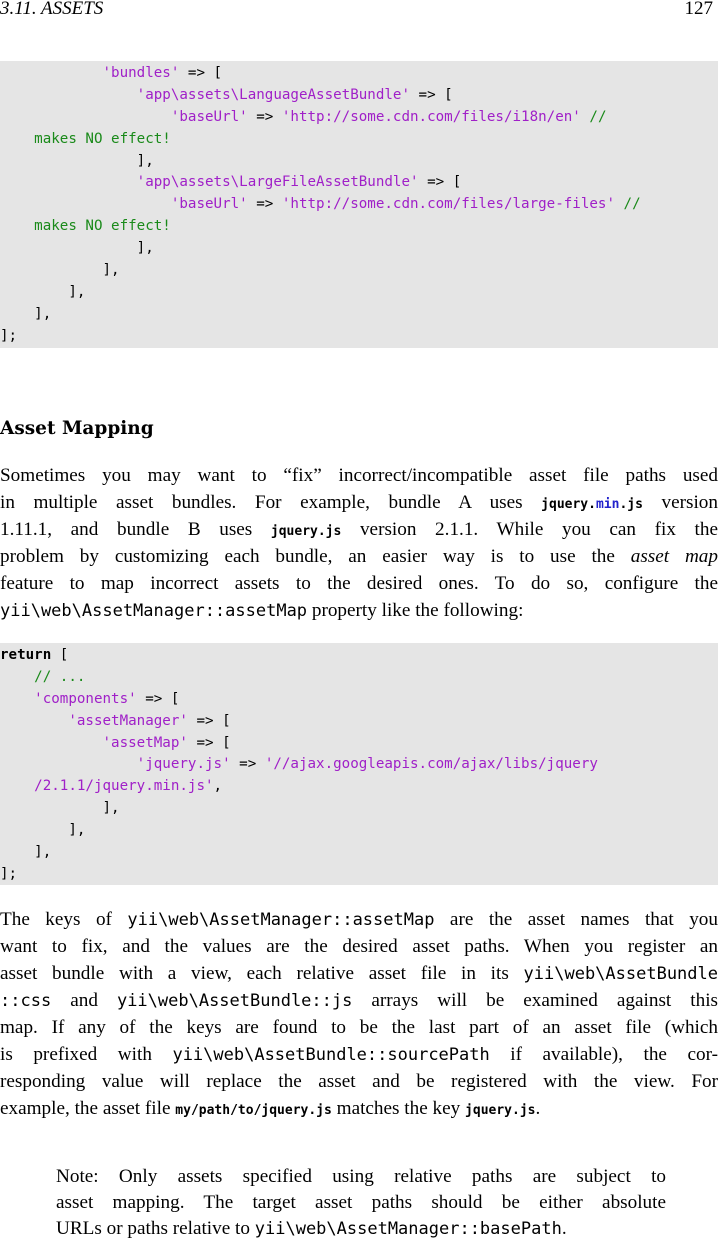 Image resolution: width=718 pixels, height=1243 pixels. I want to click on span-str: 'http://some.cdn.com/files/large-files', so click(448, 204).